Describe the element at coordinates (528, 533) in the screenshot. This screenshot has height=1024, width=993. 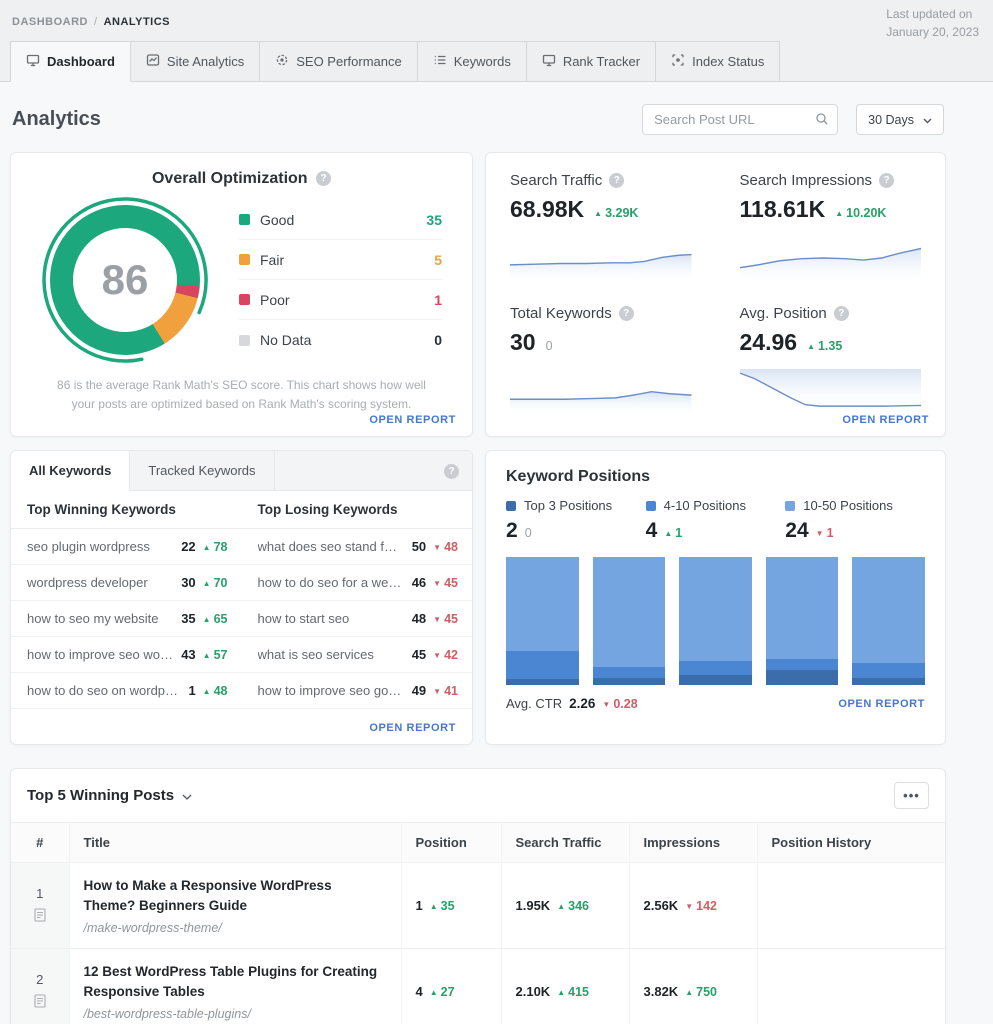
I see `trend-flat-value: 0` at that location.